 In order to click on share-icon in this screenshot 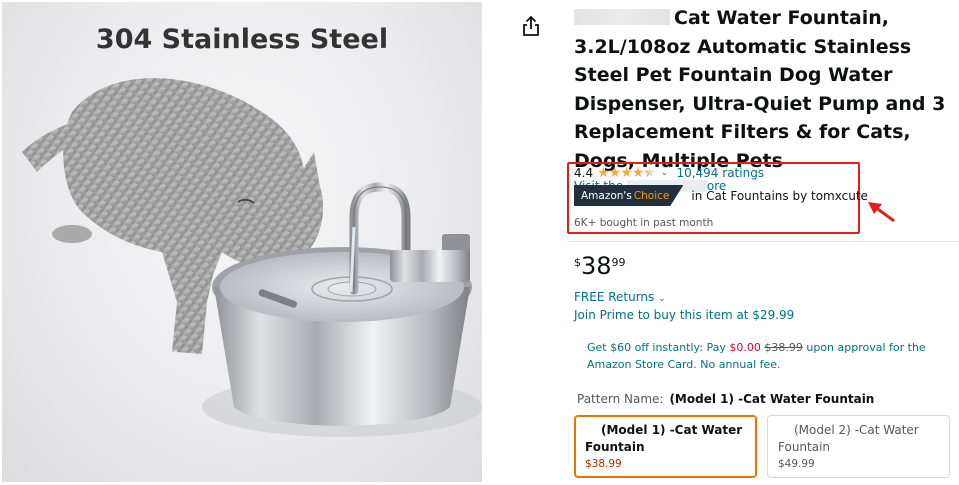, I will do `click(531, 25)`.